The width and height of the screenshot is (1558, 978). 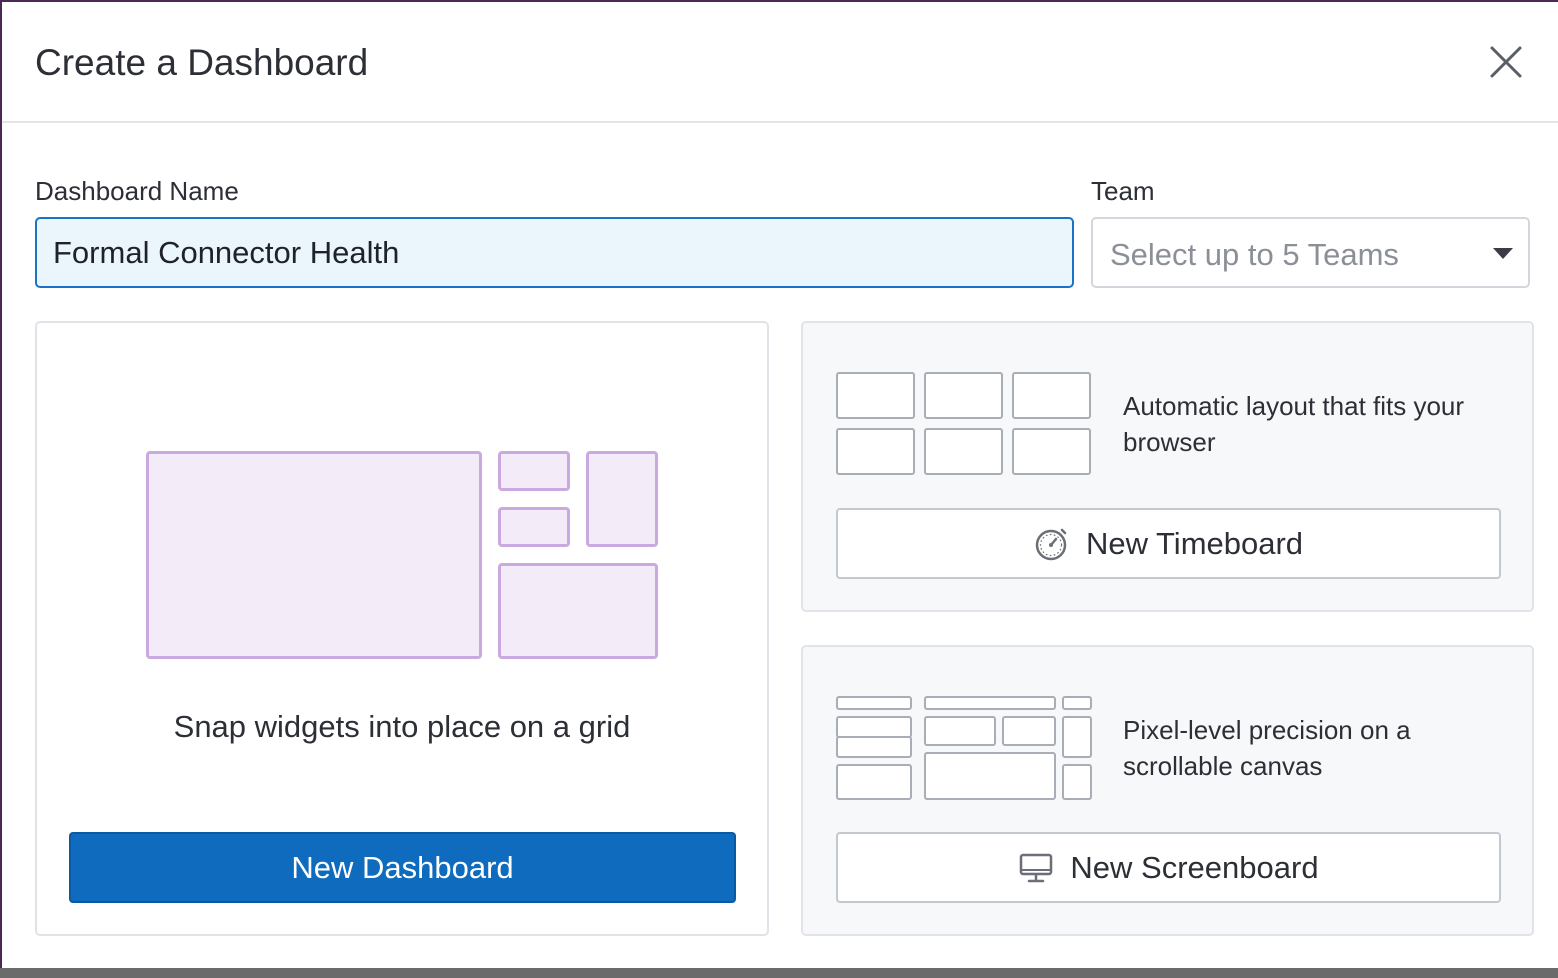 I want to click on team-select: Select up to 5 Teams, so click(x=1310, y=252).